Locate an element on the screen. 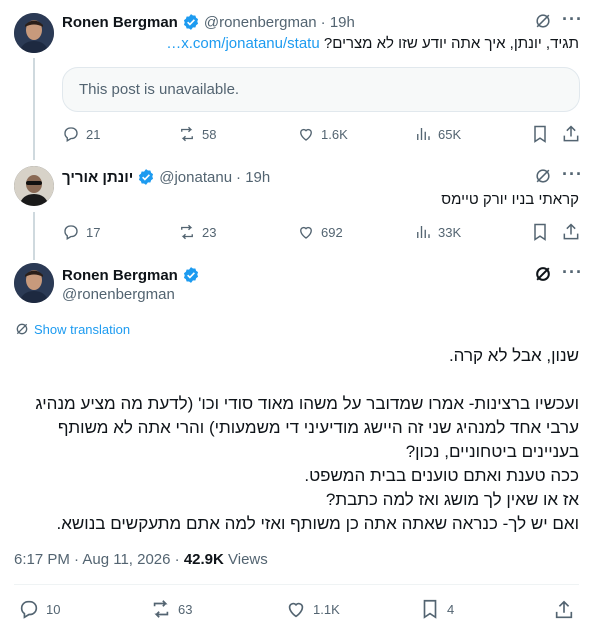  post-text: קראתי בניו יורק טיימס is located at coordinates (510, 199).